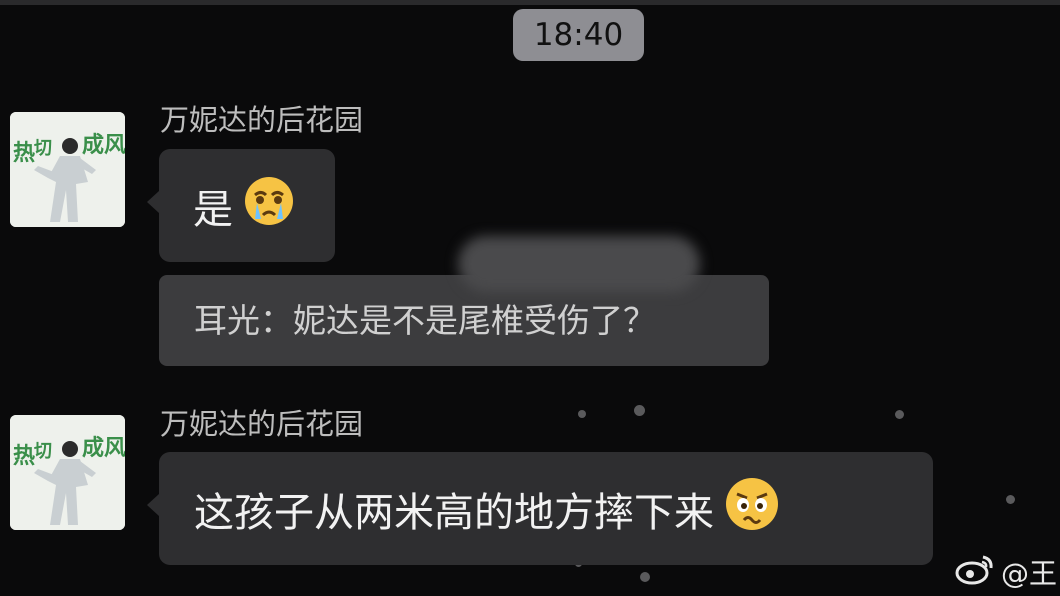 This screenshot has height=596, width=1060. Describe the element at coordinates (530, 2) in the screenshot. I see `top-bar-edge` at that location.